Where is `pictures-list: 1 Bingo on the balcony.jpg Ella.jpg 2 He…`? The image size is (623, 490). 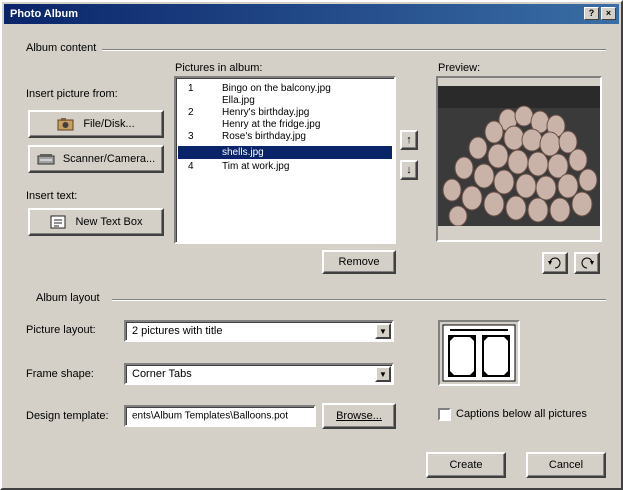
pictures-list: 1 Bingo on the balcony.jpg Ella.jpg 2 He… is located at coordinates (285, 160).